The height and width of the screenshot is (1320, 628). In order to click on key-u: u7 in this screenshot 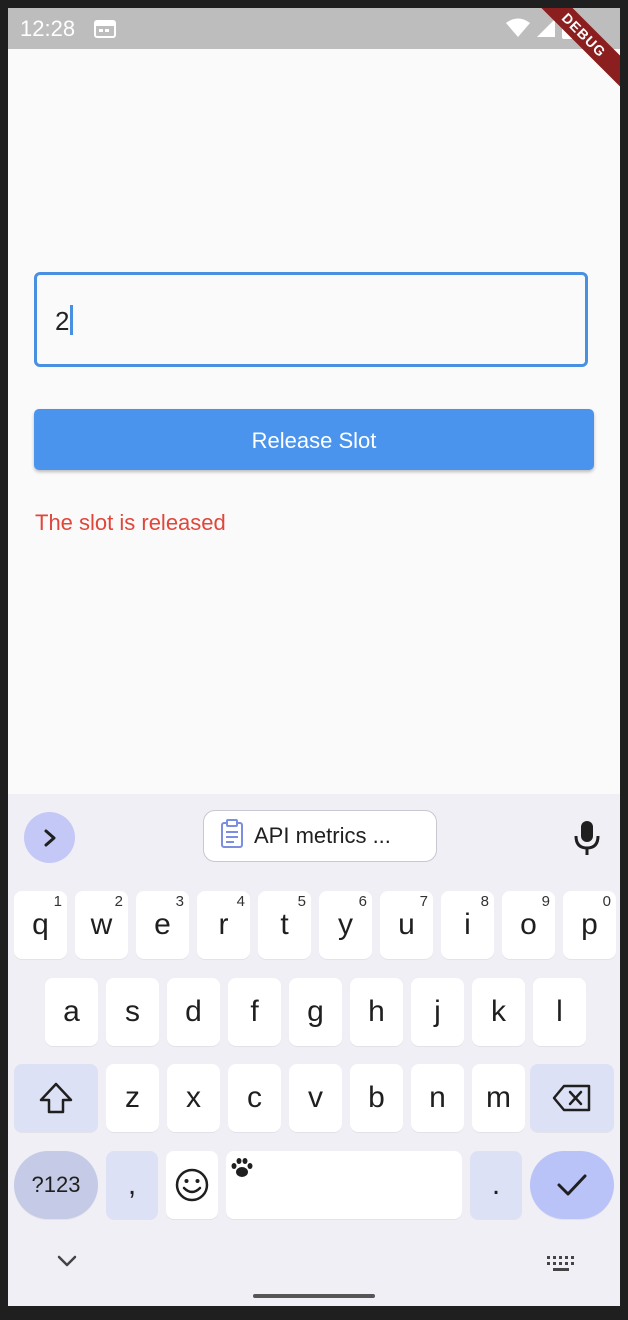, I will do `click(406, 925)`.